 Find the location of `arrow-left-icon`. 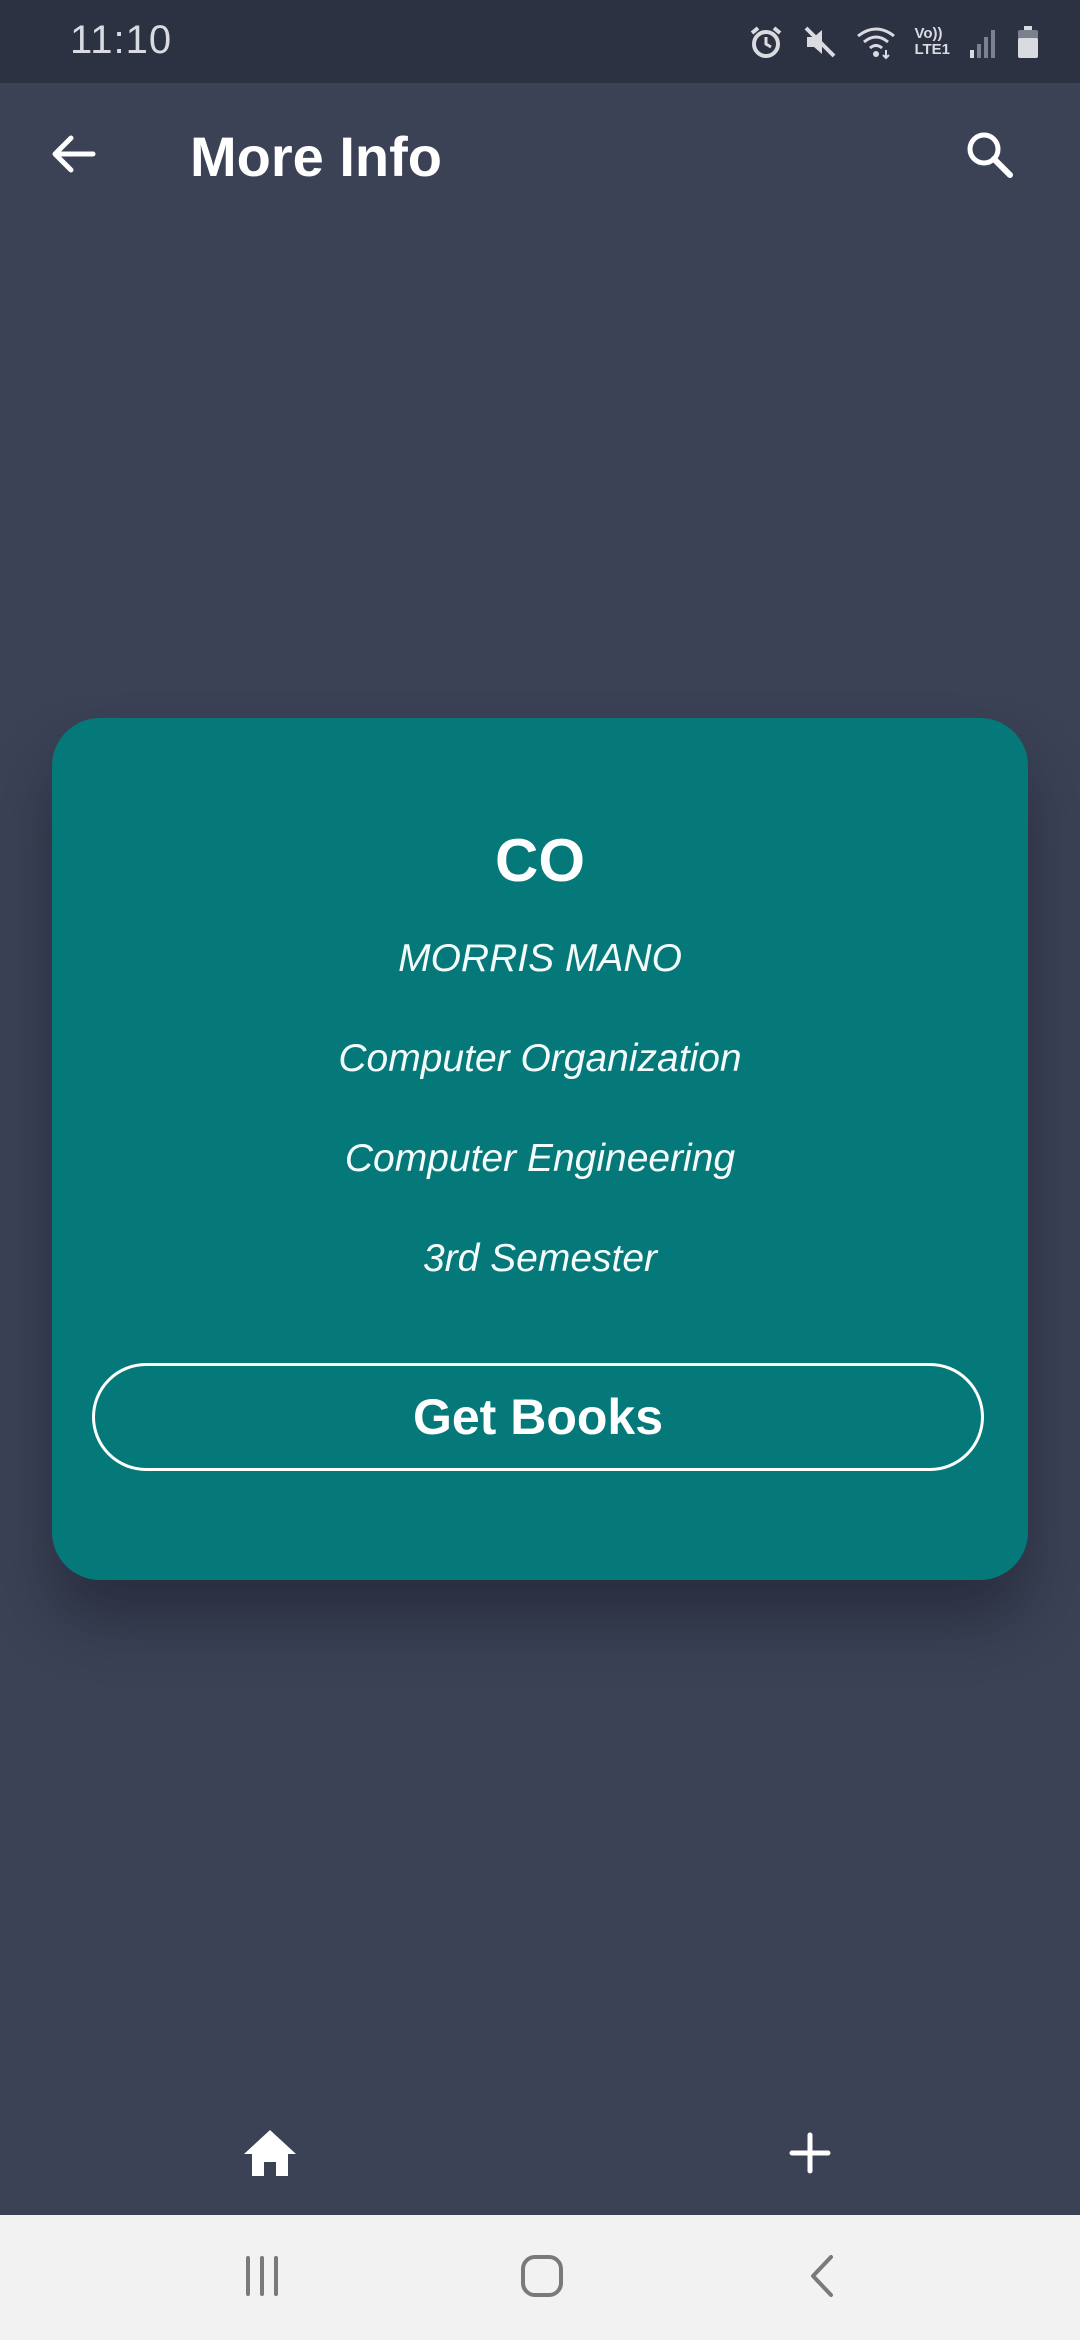

arrow-left-icon is located at coordinates (73, 156).